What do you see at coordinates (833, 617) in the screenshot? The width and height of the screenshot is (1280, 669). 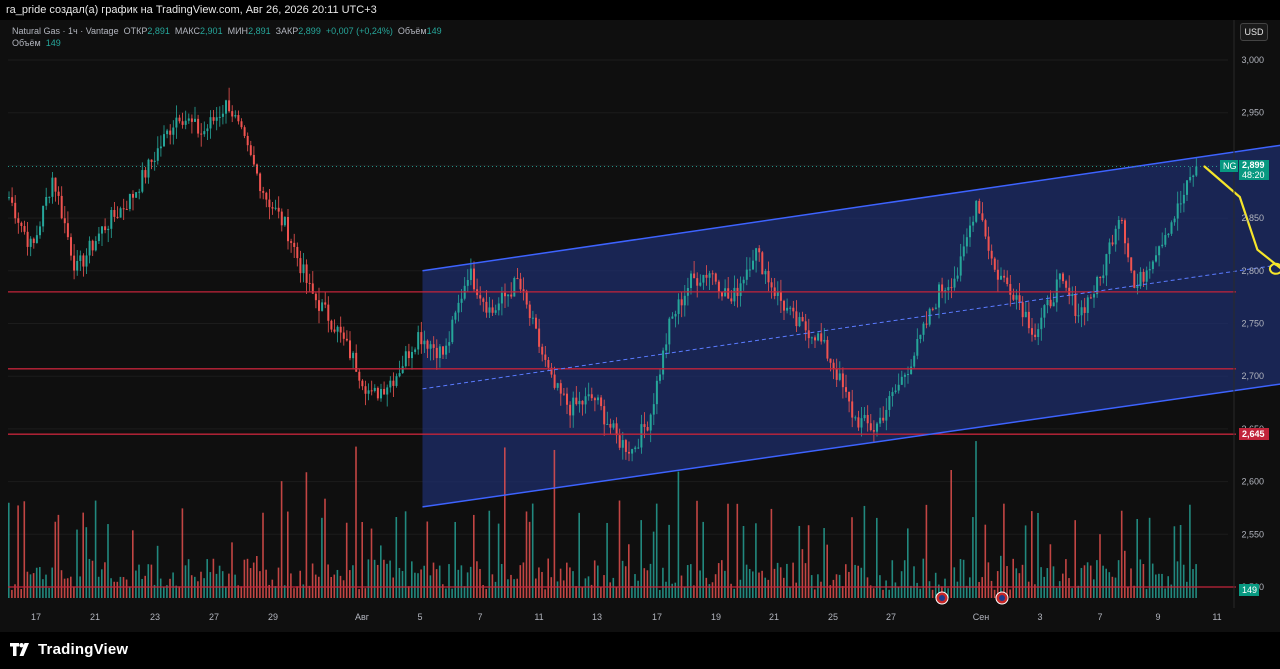 I see `x-tick-label: 25` at bounding box center [833, 617].